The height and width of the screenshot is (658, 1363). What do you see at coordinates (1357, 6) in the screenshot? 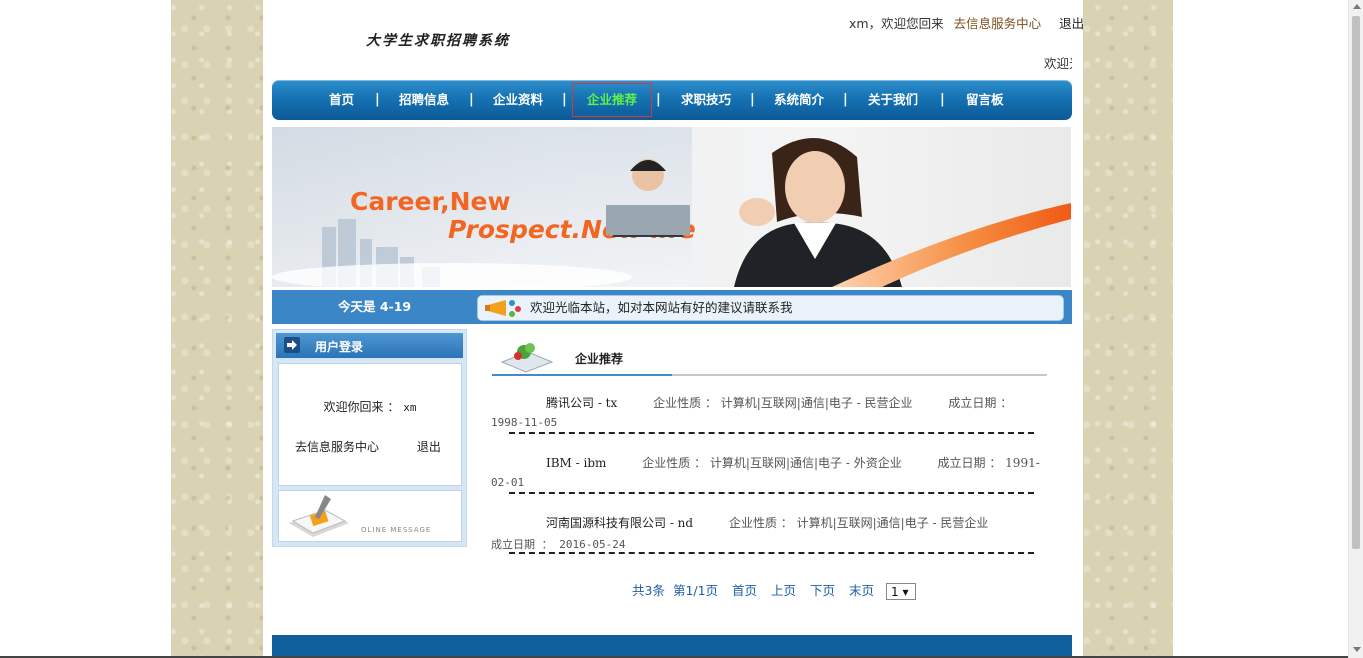
I see `scroll-up-icon` at bounding box center [1357, 6].